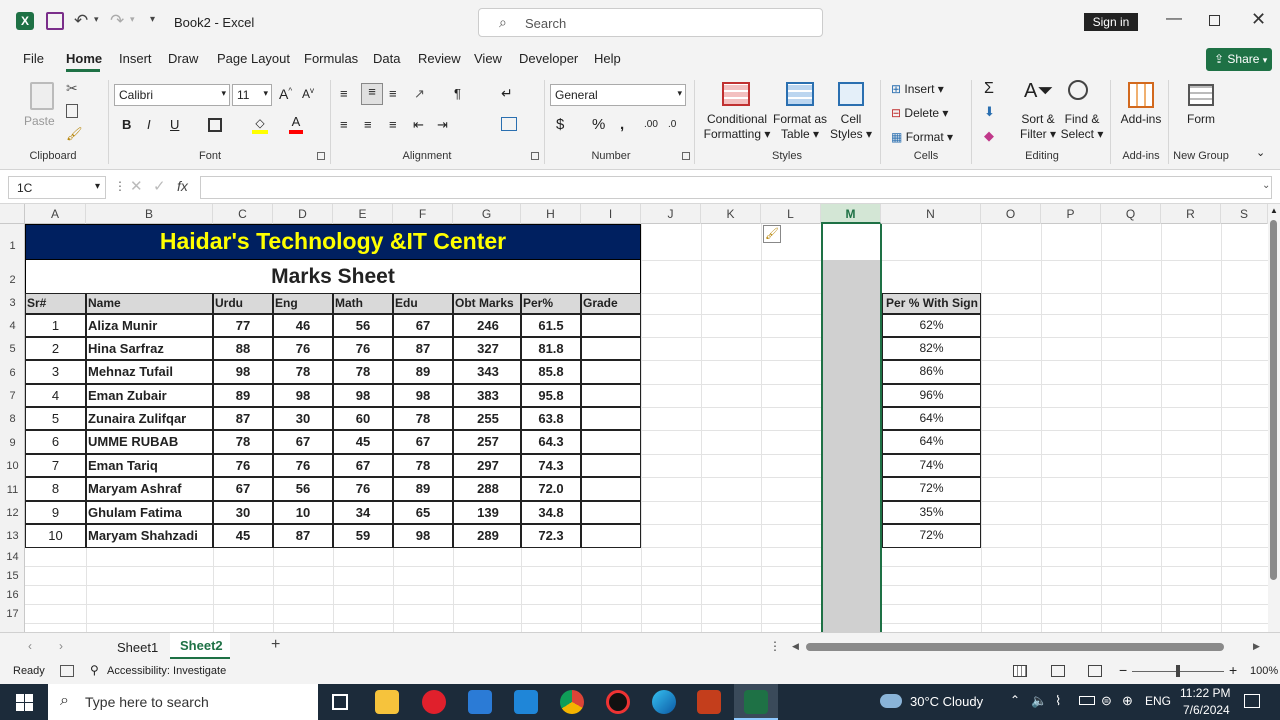  Describe the element at coordinates (1264, 671) in the screenshot. I see `zoom-level: 100%` at that location.